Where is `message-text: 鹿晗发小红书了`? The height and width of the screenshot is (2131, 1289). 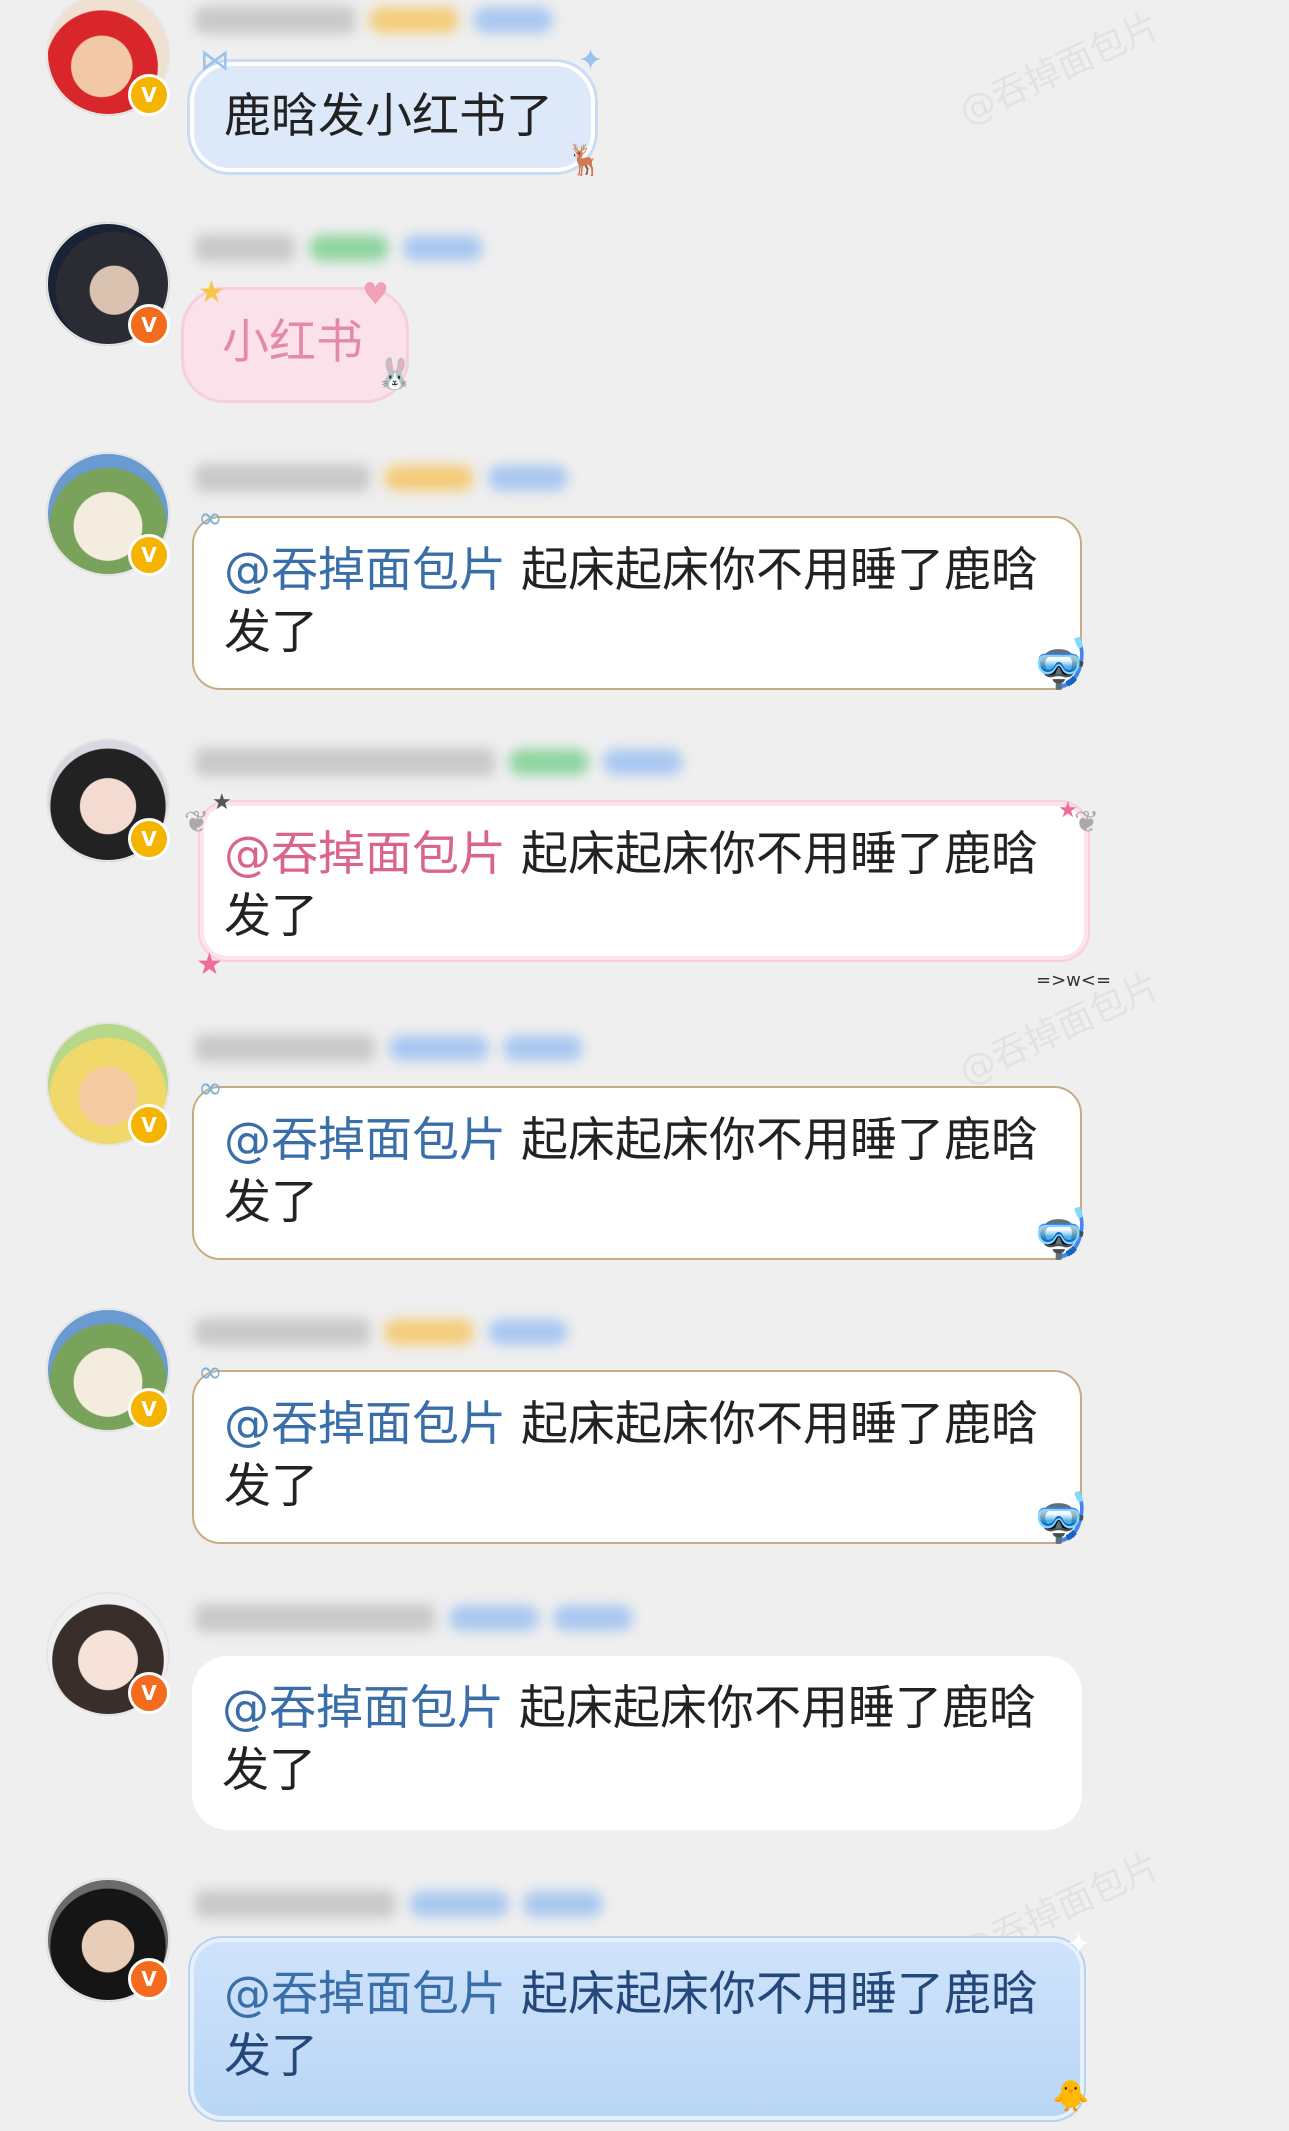
message-text: 鹿晗发小红书了 is located at coordinates (388, 116).